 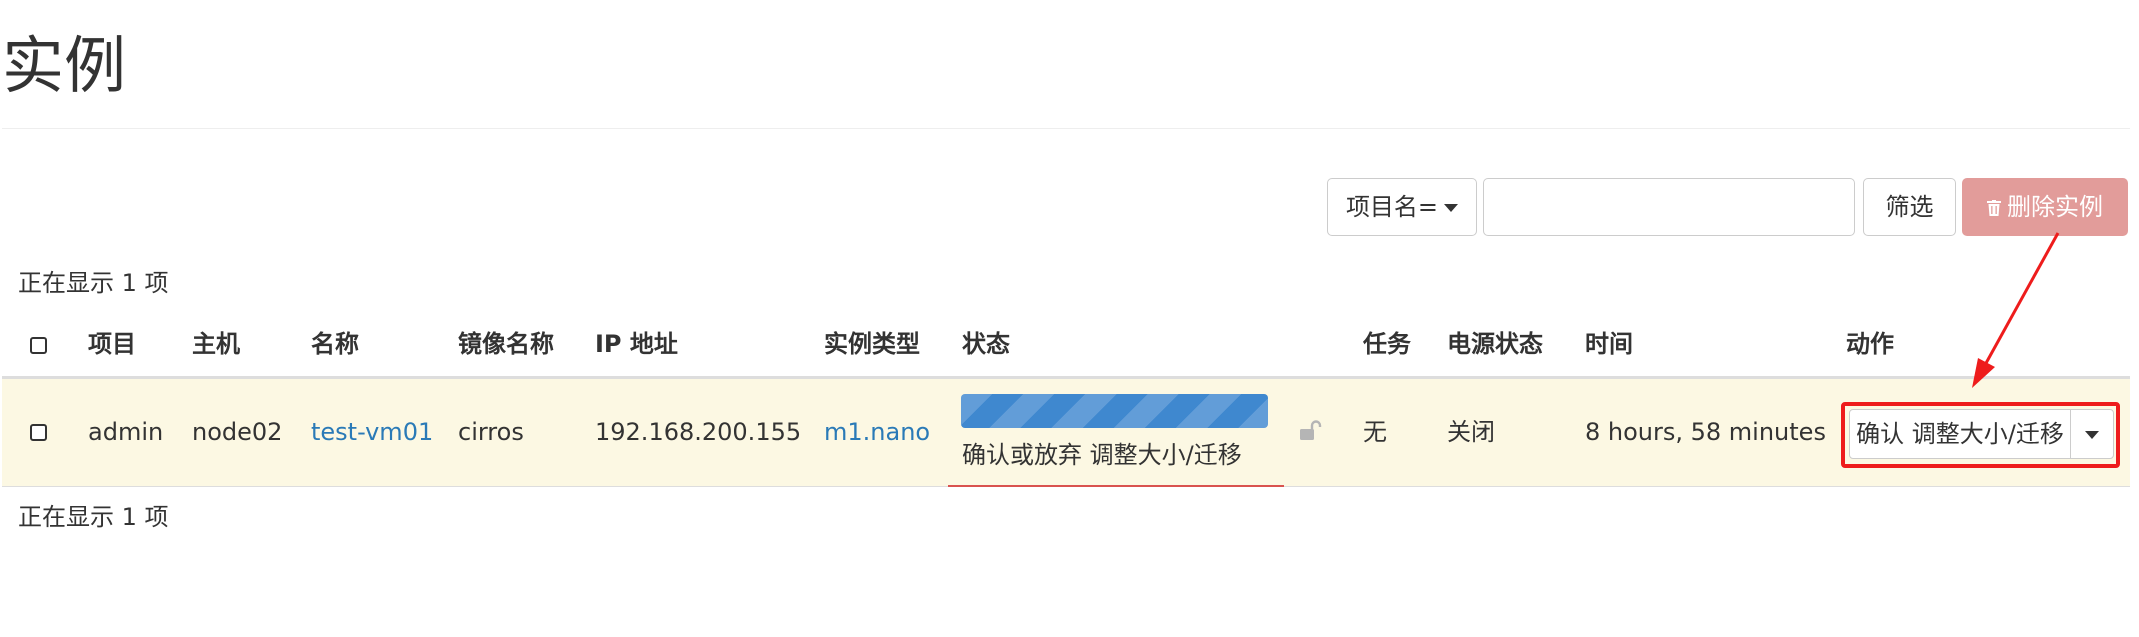 What do you see at coordinates (506, 344) in the screenshot?
I see `column-header-image-name: 镜像名称` at bounding box center [506, 344].